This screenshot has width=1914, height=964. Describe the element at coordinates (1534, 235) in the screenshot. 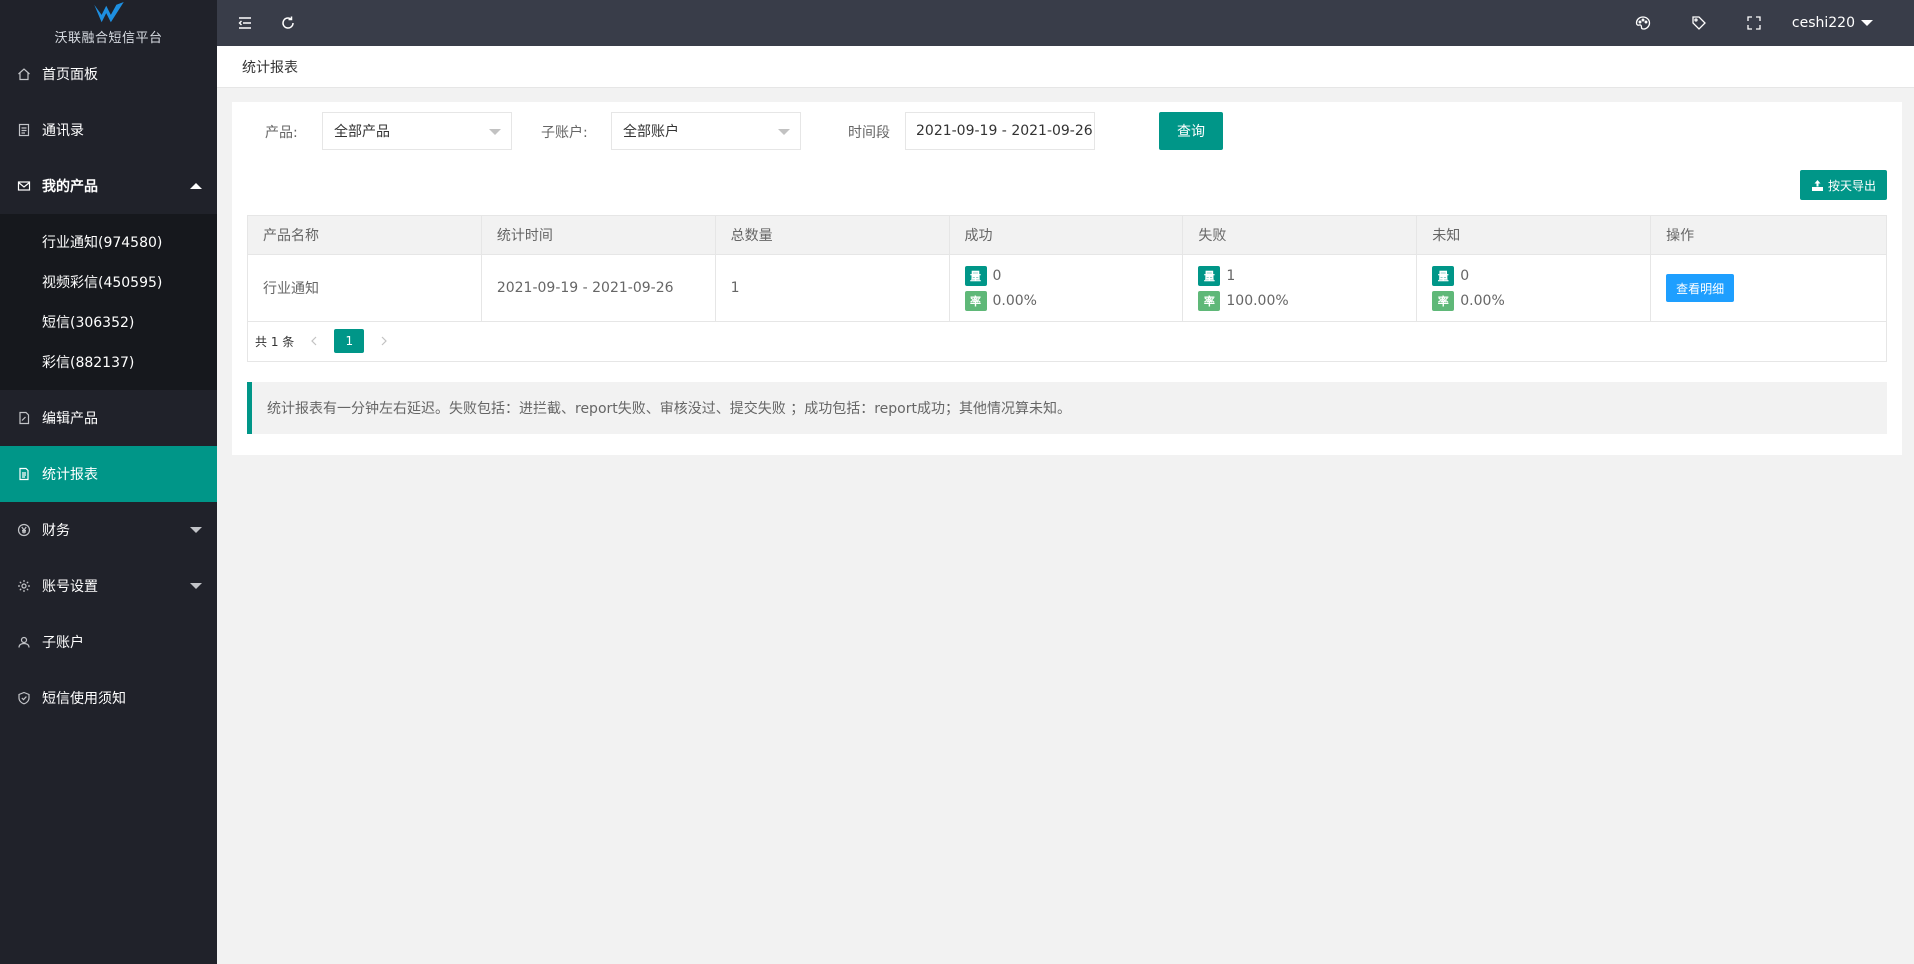

I see `column-header: 未知` at that location.